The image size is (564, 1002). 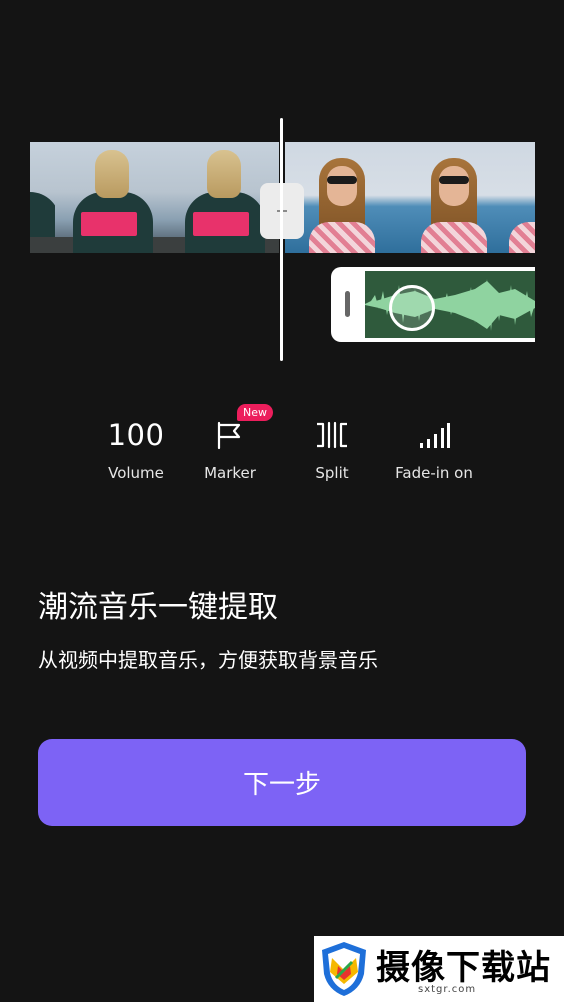 I want to click on volume-value: 100, so click(x=136, y=435).